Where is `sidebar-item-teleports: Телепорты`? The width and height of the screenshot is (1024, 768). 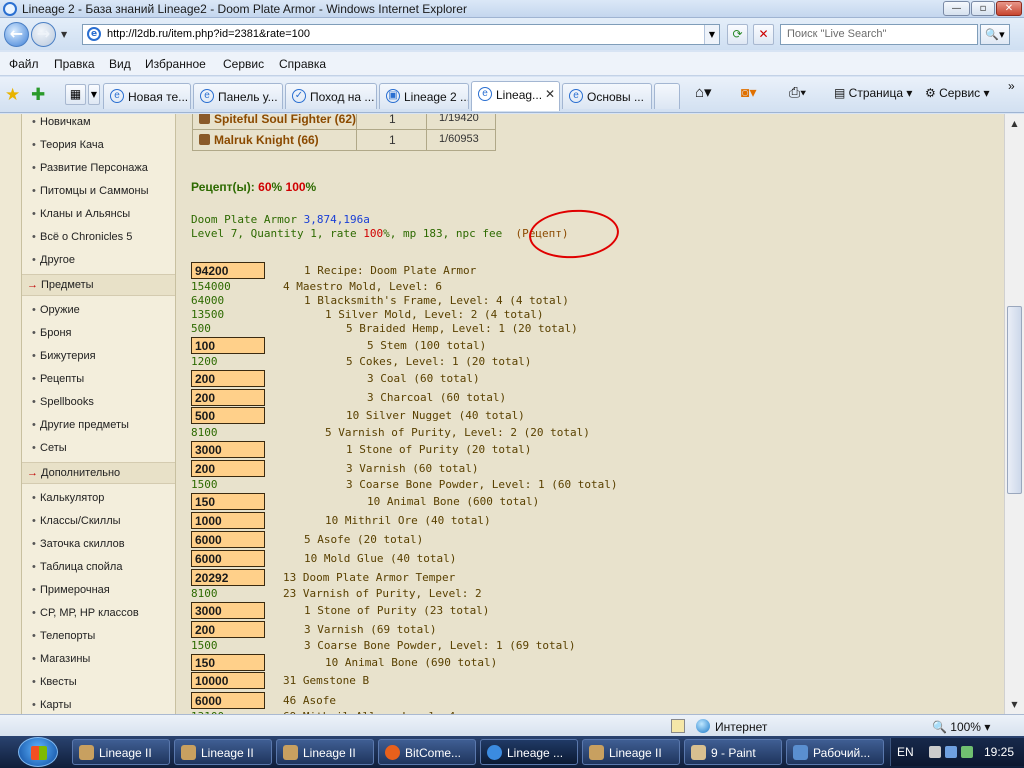 sidebar-item-teleports: Телепорты is located at coordinates (63, 636).